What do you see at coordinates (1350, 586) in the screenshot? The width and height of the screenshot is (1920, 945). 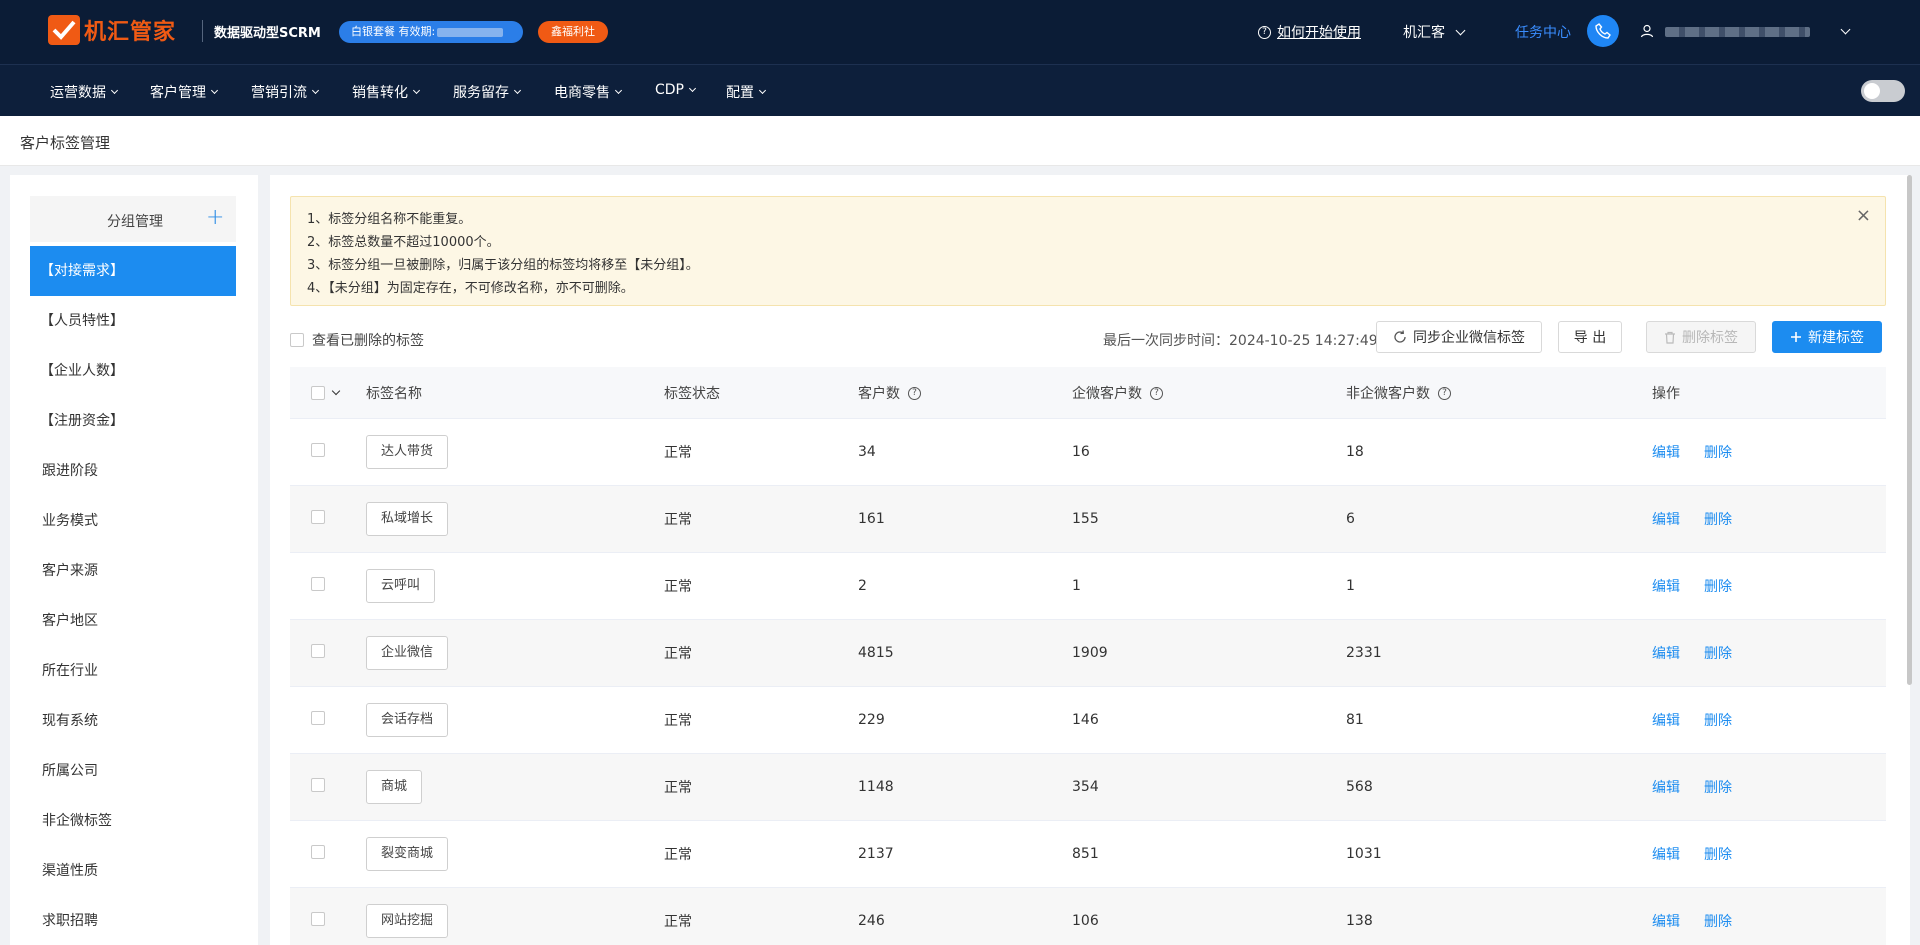 I see `non-wecom-customer-count: 1` at bounding box center [1350, 586].